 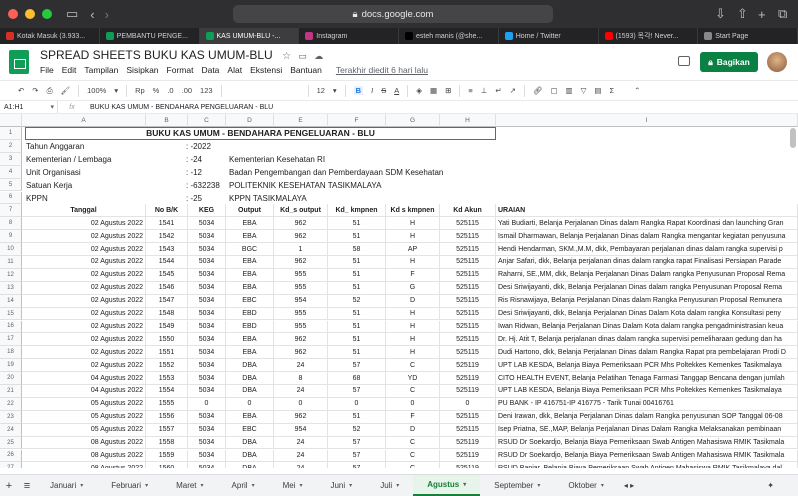 I want to click on share-icon: ⇧, so click(x=742, y=14).